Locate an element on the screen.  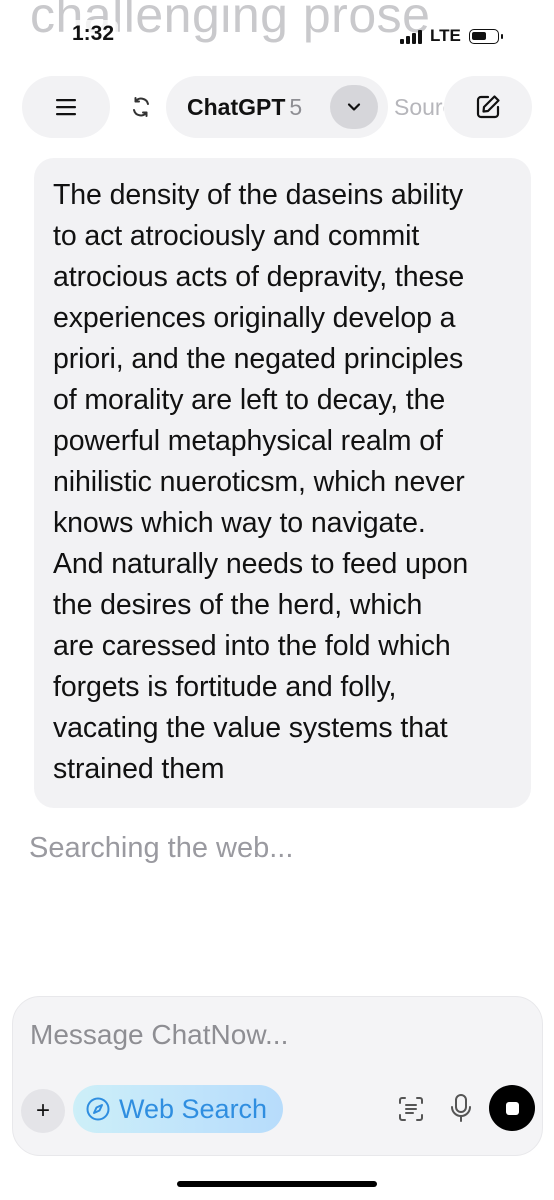
hamburger-icon is located at coordinates (66, 107).